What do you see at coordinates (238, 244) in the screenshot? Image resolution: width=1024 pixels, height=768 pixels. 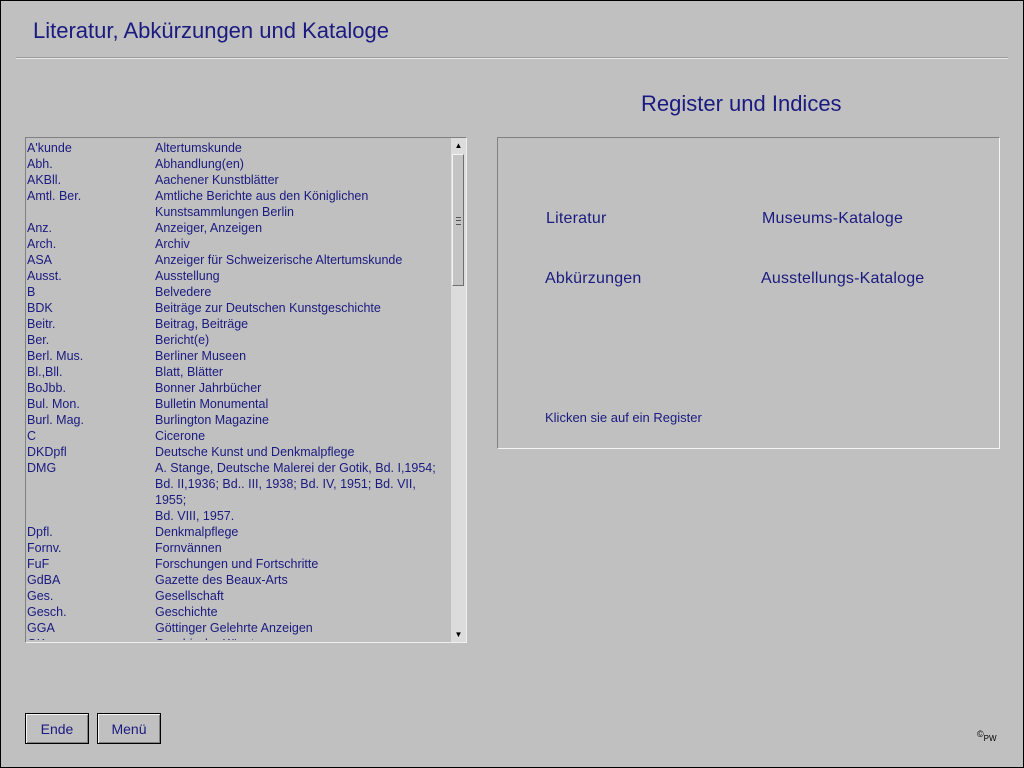 I see `list-item: Arch. Archiv` at bounding box center [238, 244].